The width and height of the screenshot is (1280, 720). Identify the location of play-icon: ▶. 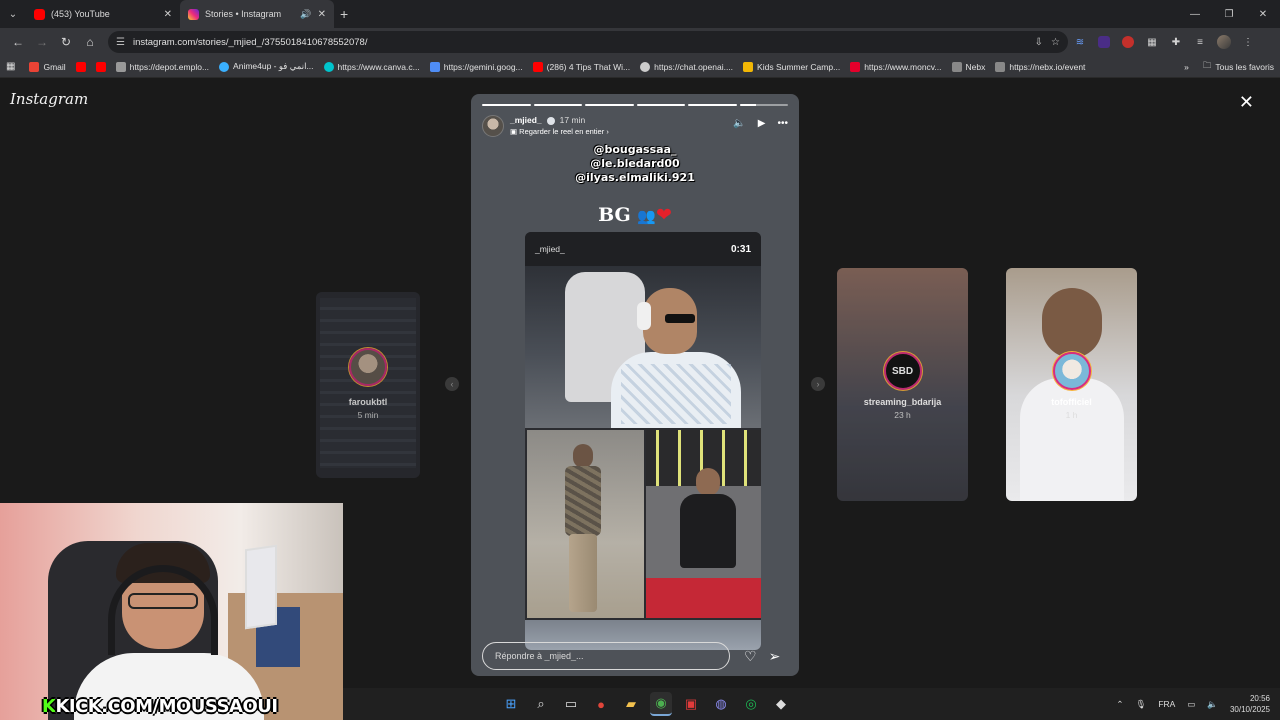
(762, 123).